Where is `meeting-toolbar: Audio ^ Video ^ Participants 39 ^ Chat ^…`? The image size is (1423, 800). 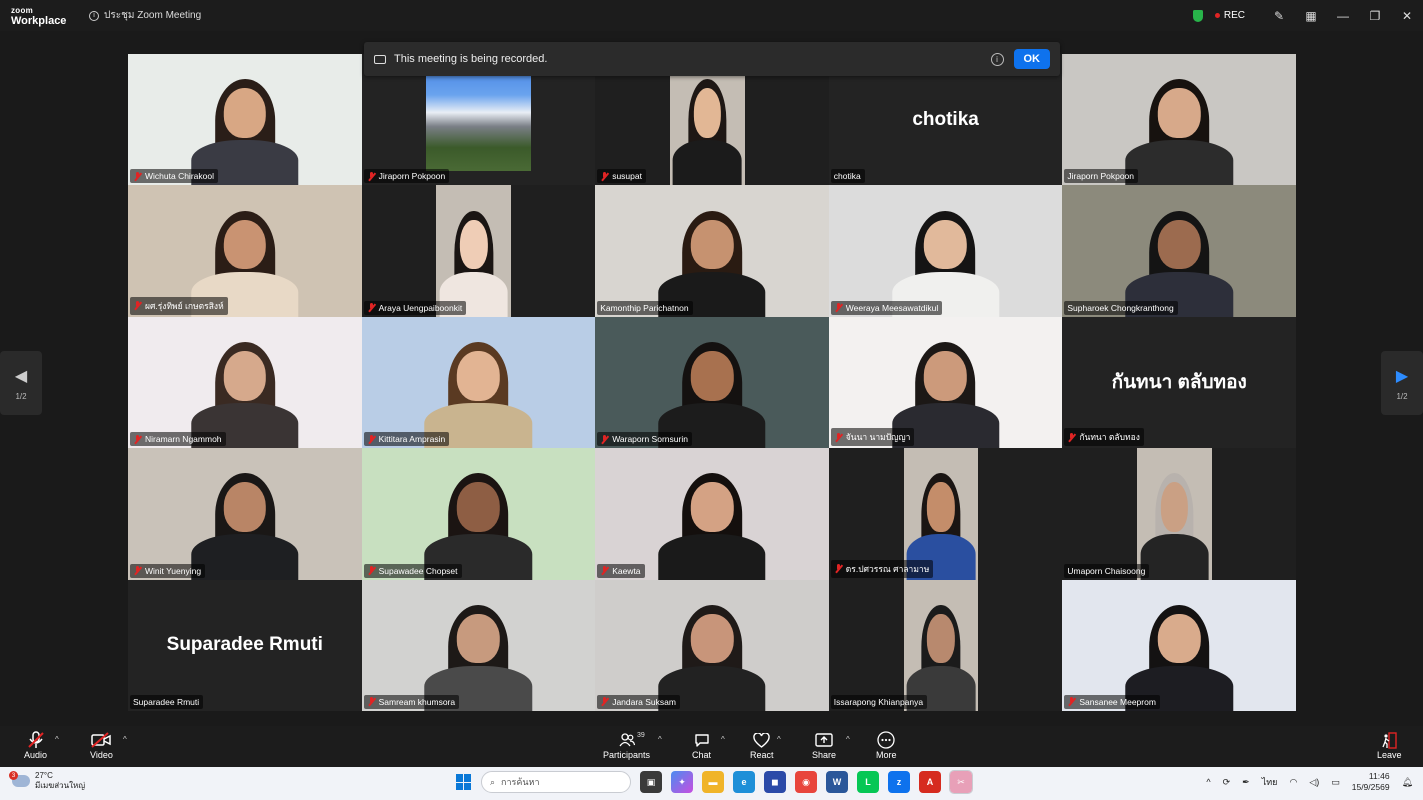 meeting-toolbar: Audio ^ Video ^ Participants 39 ^ Chat ^… is located at coordinates (711, 746).